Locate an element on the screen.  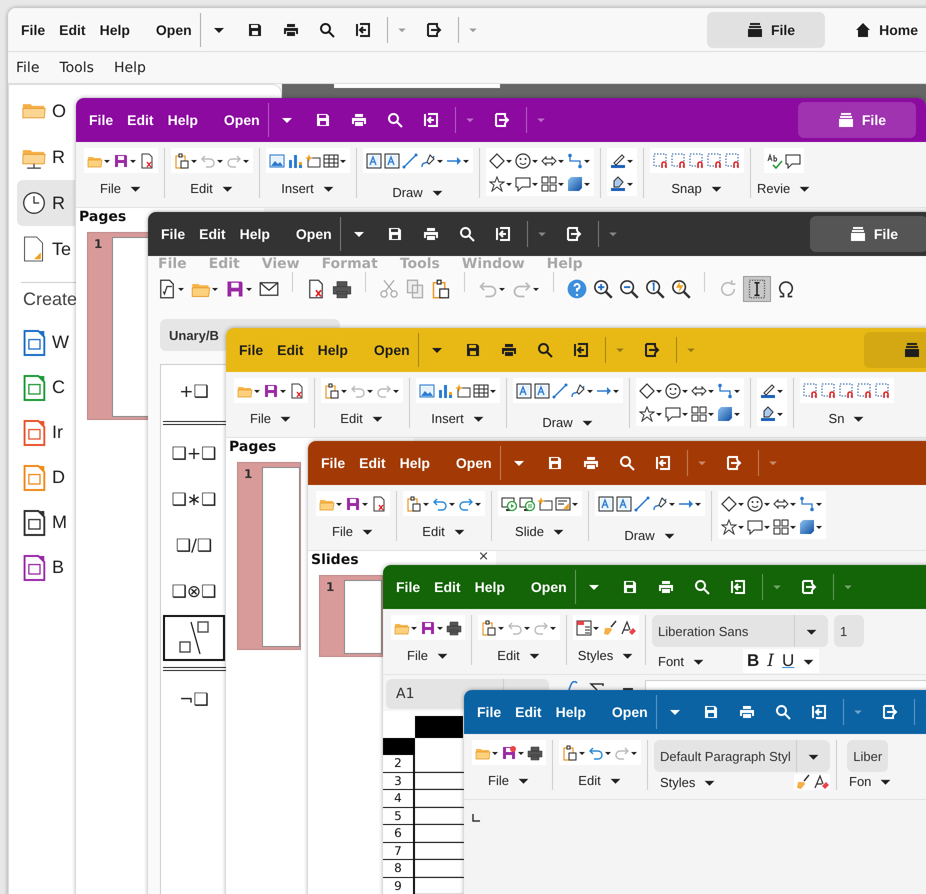
sidebar-item: B is located at coordinates (46, 567).